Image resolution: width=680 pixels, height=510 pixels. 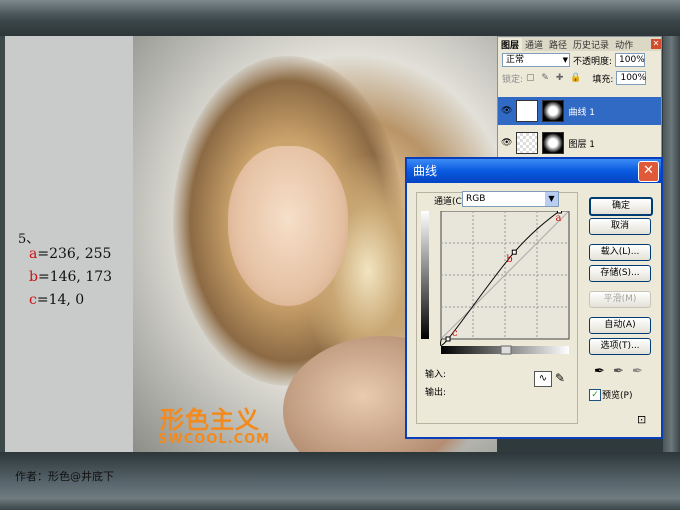 What do you see at coordinates (543, 379) in the screenshot?
I see `curve-tool-icon: ∿` at bounding box center [543, 379].